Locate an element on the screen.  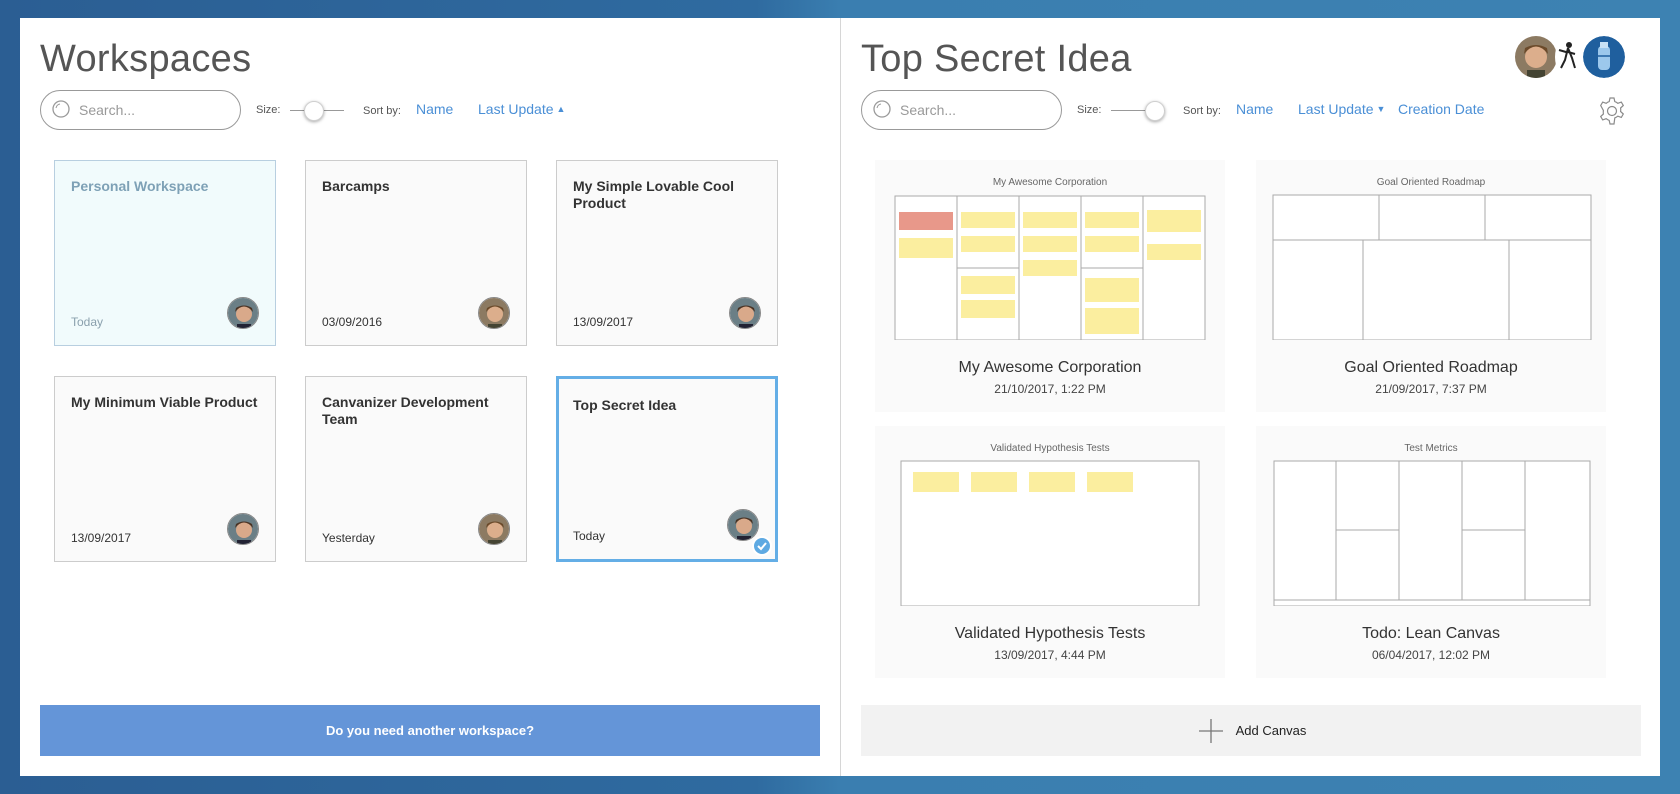
sort-last-update-link: Last Update ▲ is located at coordinates (521, 109).